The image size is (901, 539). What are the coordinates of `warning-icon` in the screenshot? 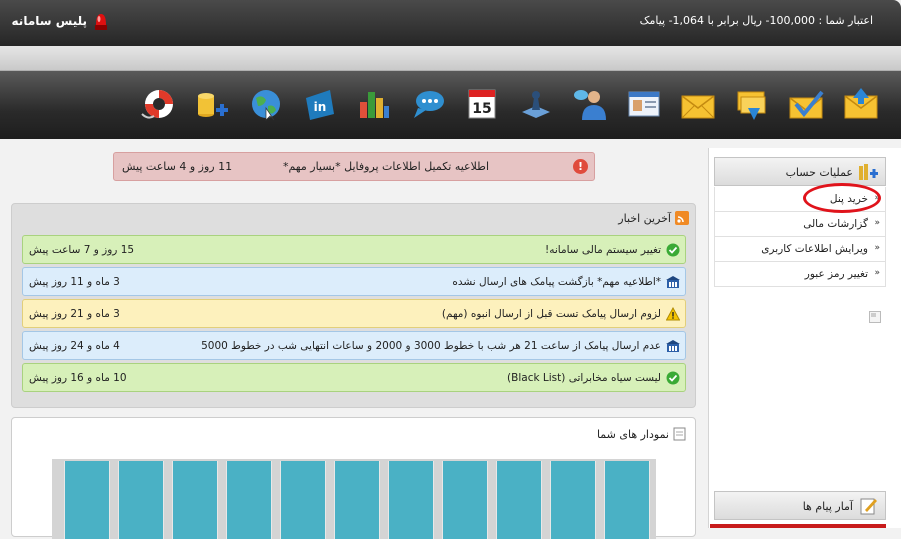 It's located at (673, 314).